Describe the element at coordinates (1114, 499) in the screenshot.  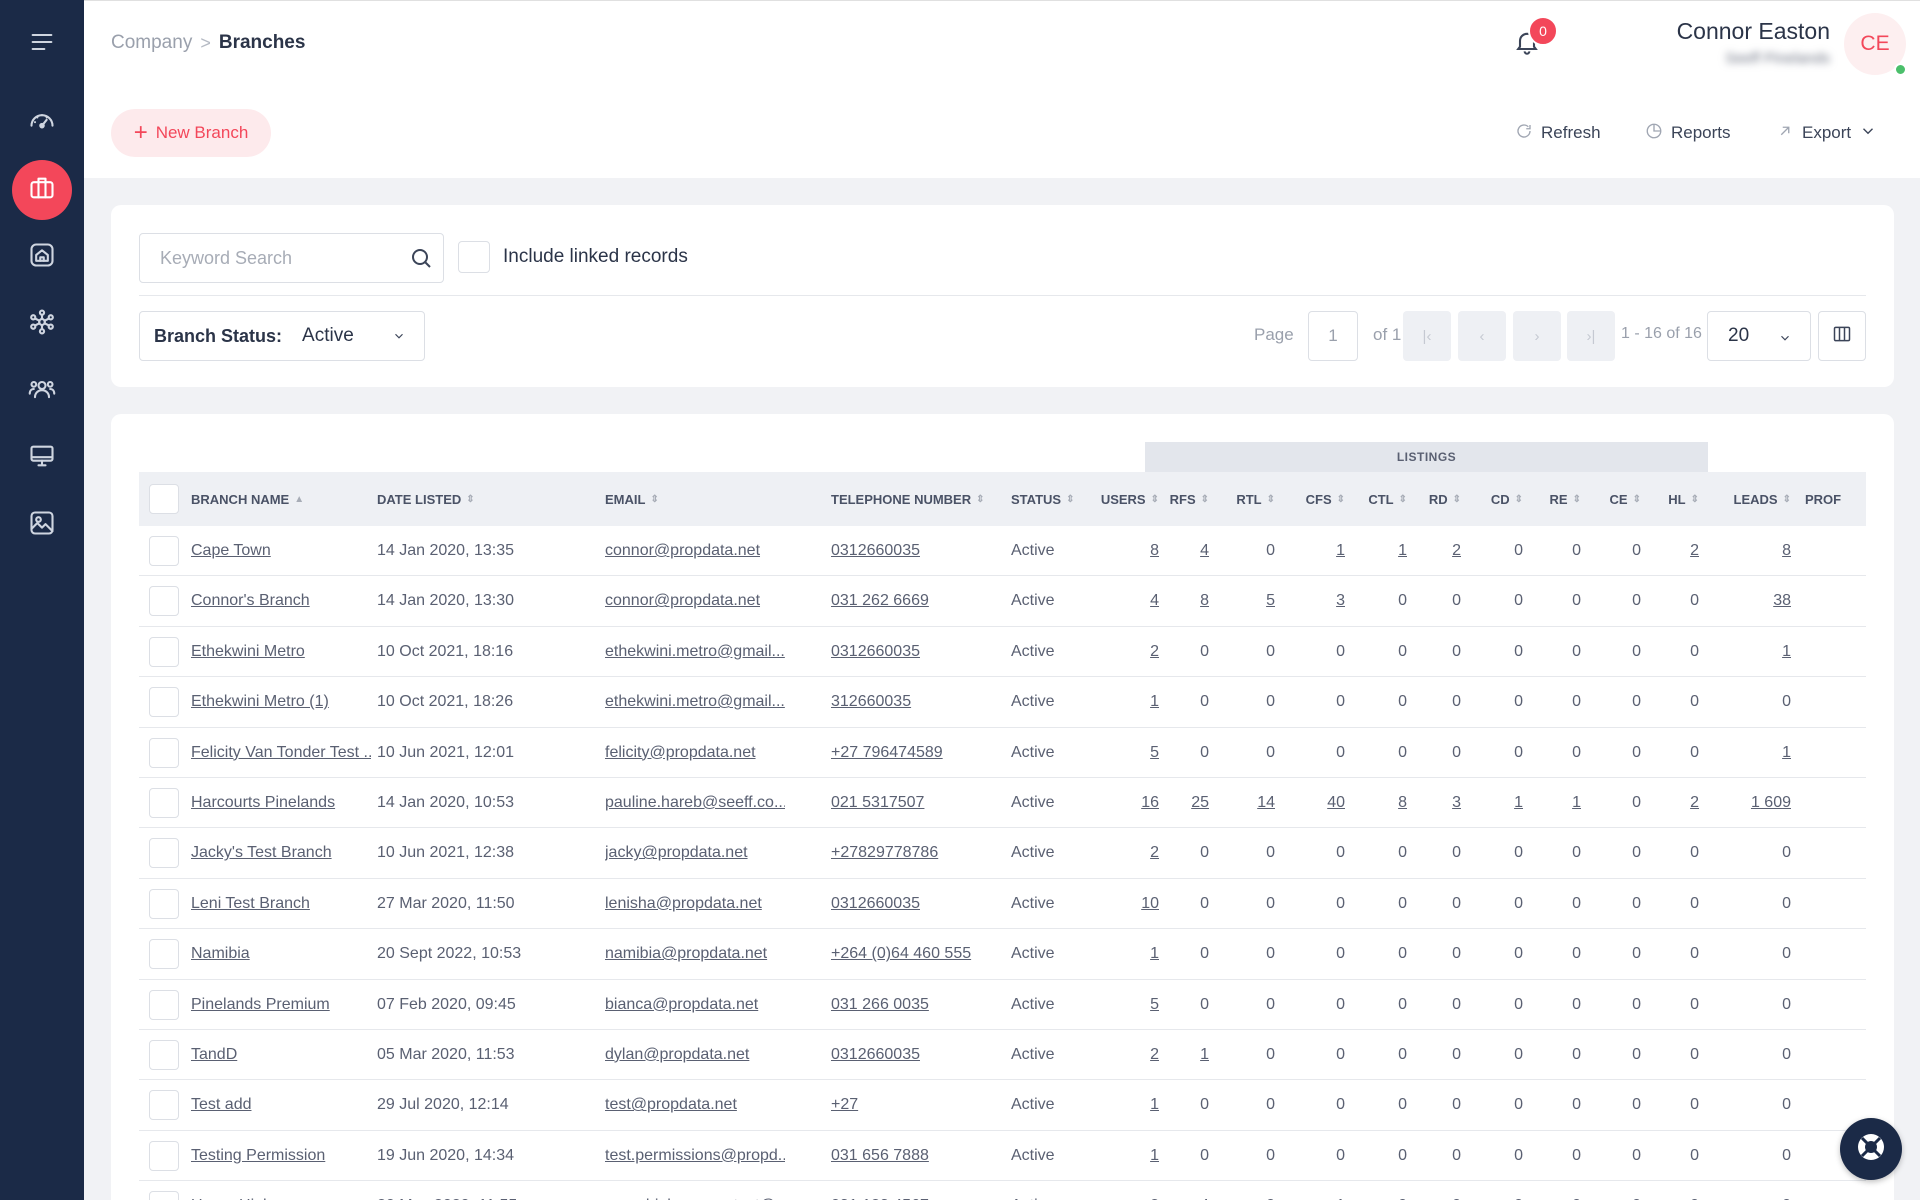
I see `column-header-users: USERS ⇕` at that location.